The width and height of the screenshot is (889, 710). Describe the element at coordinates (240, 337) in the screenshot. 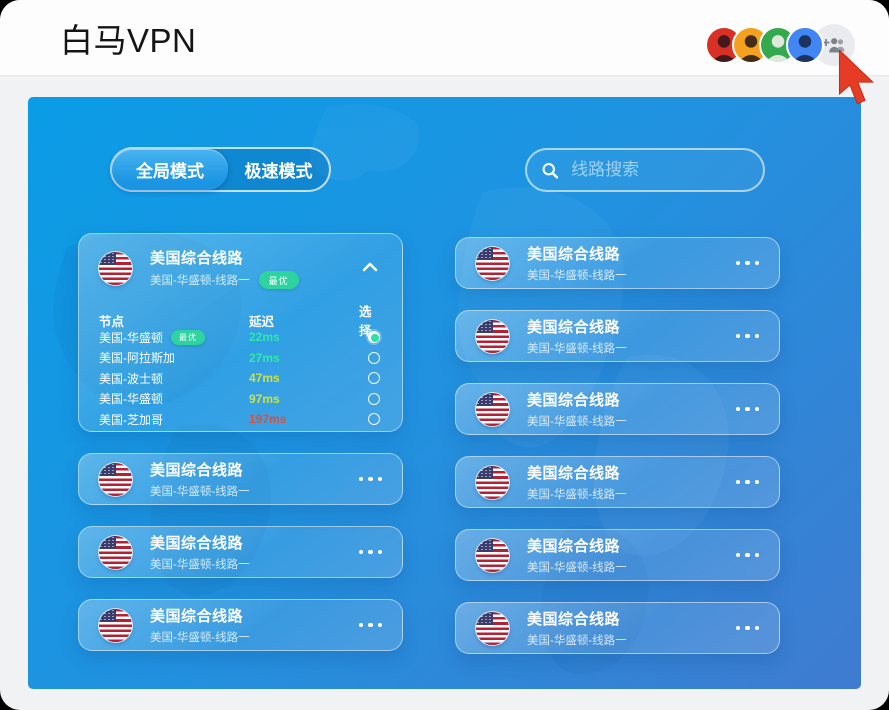

I see `node-row: 美国-华盛顿 最优 22ms` at that location.